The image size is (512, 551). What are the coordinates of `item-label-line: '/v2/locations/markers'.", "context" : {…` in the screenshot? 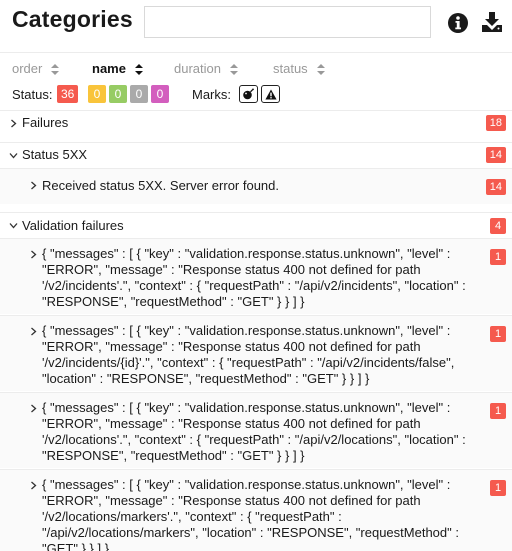 It's located at (192, 516).